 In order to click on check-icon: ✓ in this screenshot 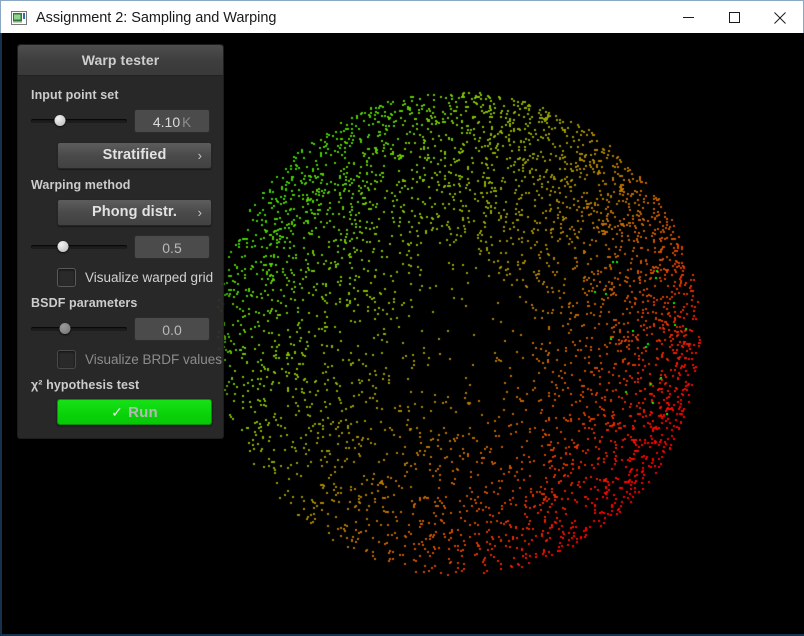, I will do `click(117, 412)`.